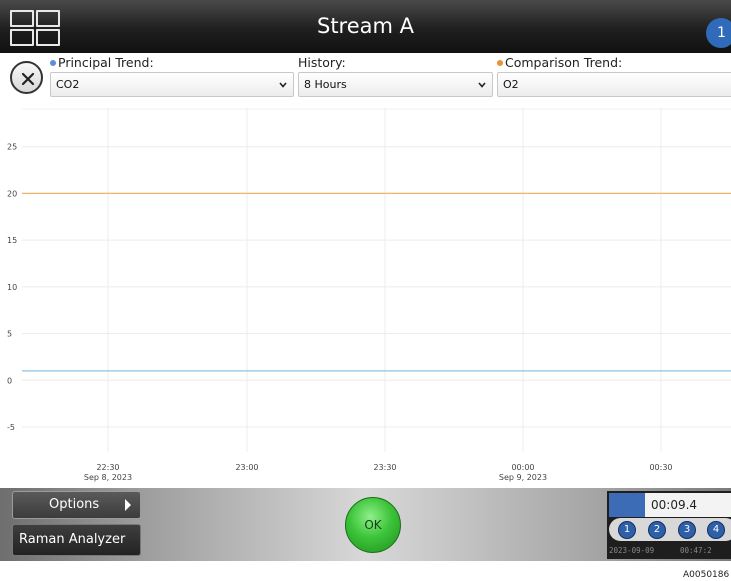 The image size is (731, 581). Describe the element at coordinates (128, 505) in the screenshot. I see `caret-right-icon` at that location.